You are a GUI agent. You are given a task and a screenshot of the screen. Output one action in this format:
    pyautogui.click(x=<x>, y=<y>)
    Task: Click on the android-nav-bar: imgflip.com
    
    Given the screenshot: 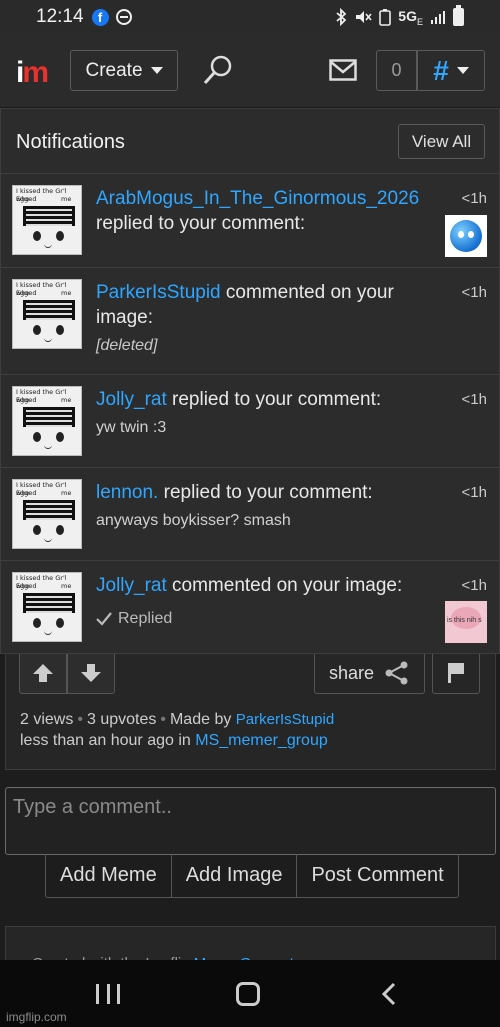 What is the action you would take?
    pyautogui.click(x=250, y=993)
    